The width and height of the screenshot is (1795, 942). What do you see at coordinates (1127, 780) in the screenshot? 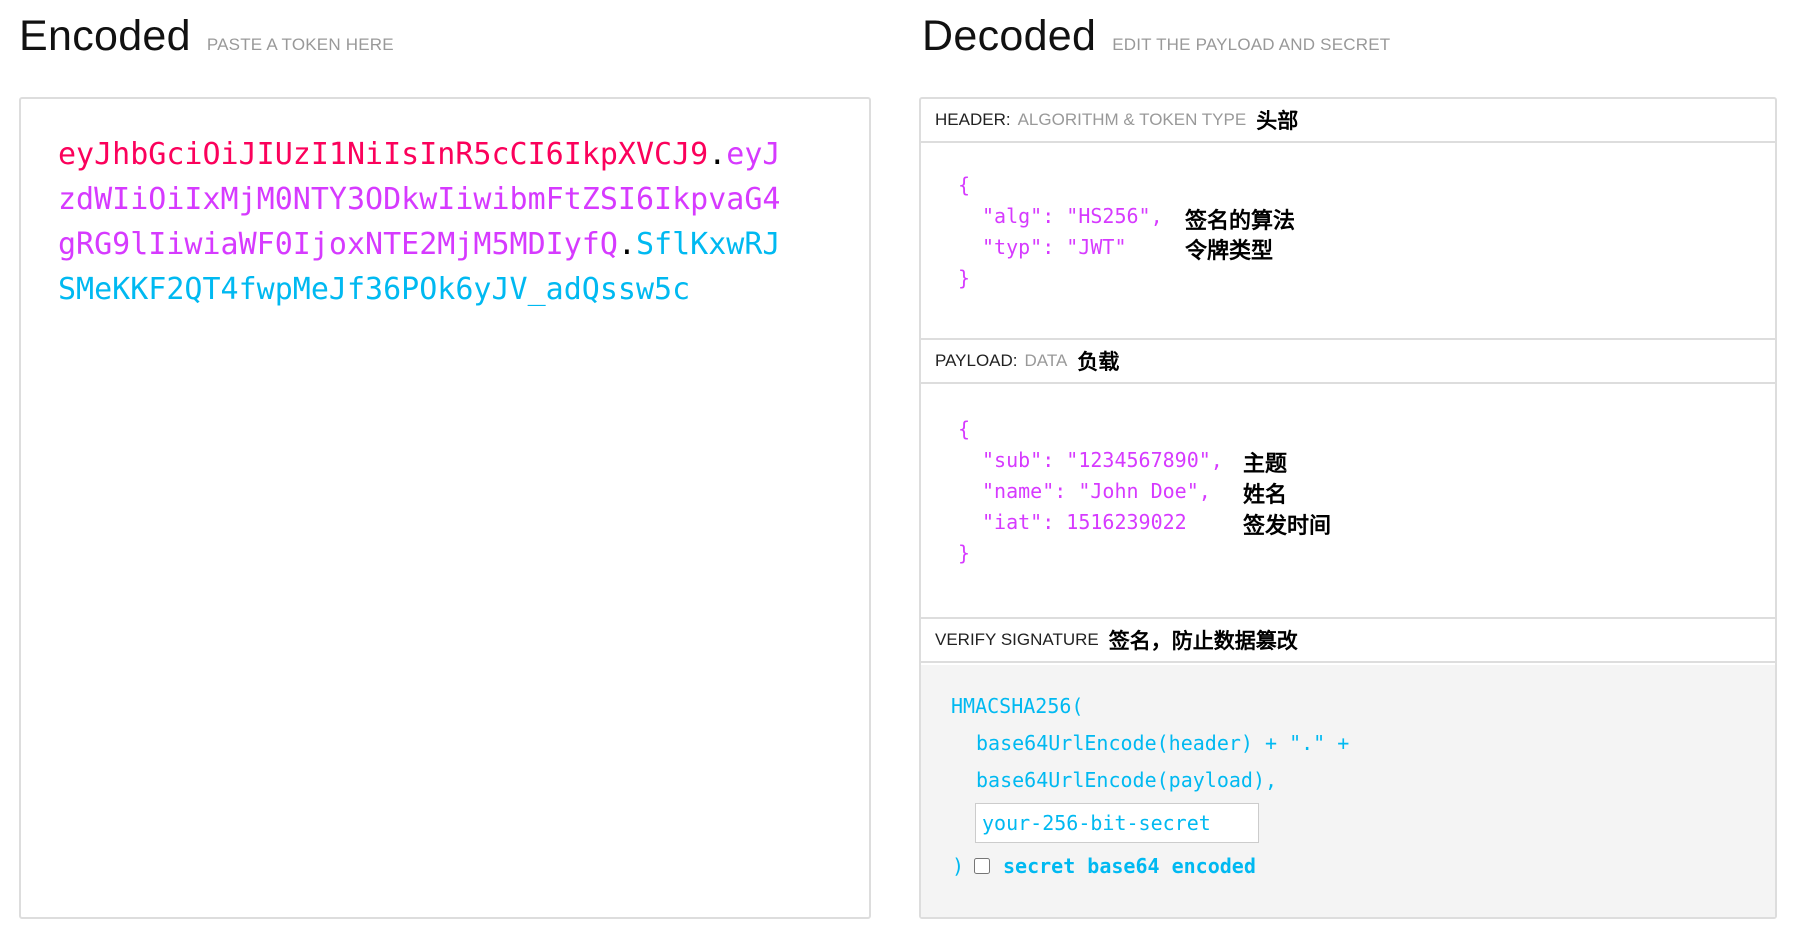
I see `hmac-payload-line: base64UrlEncode(payload),` at bounding box center [1127, 780].